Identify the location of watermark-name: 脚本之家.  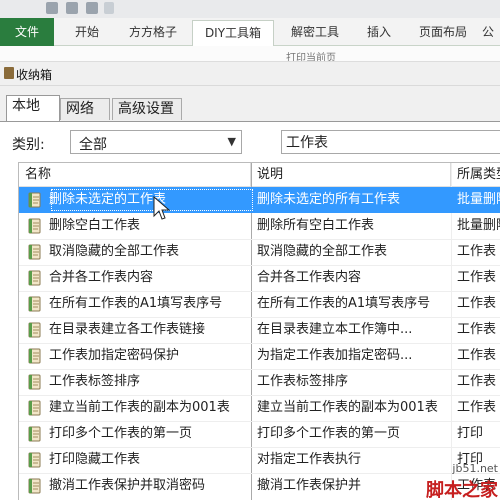
(462, 490).